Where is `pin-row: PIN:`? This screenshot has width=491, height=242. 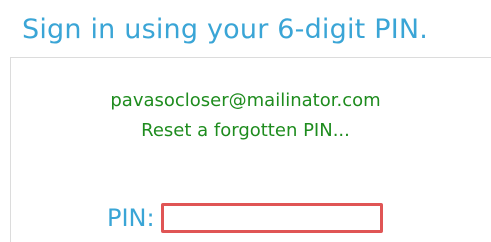 pin-row: PIN: is located at coordinates (245, 218).